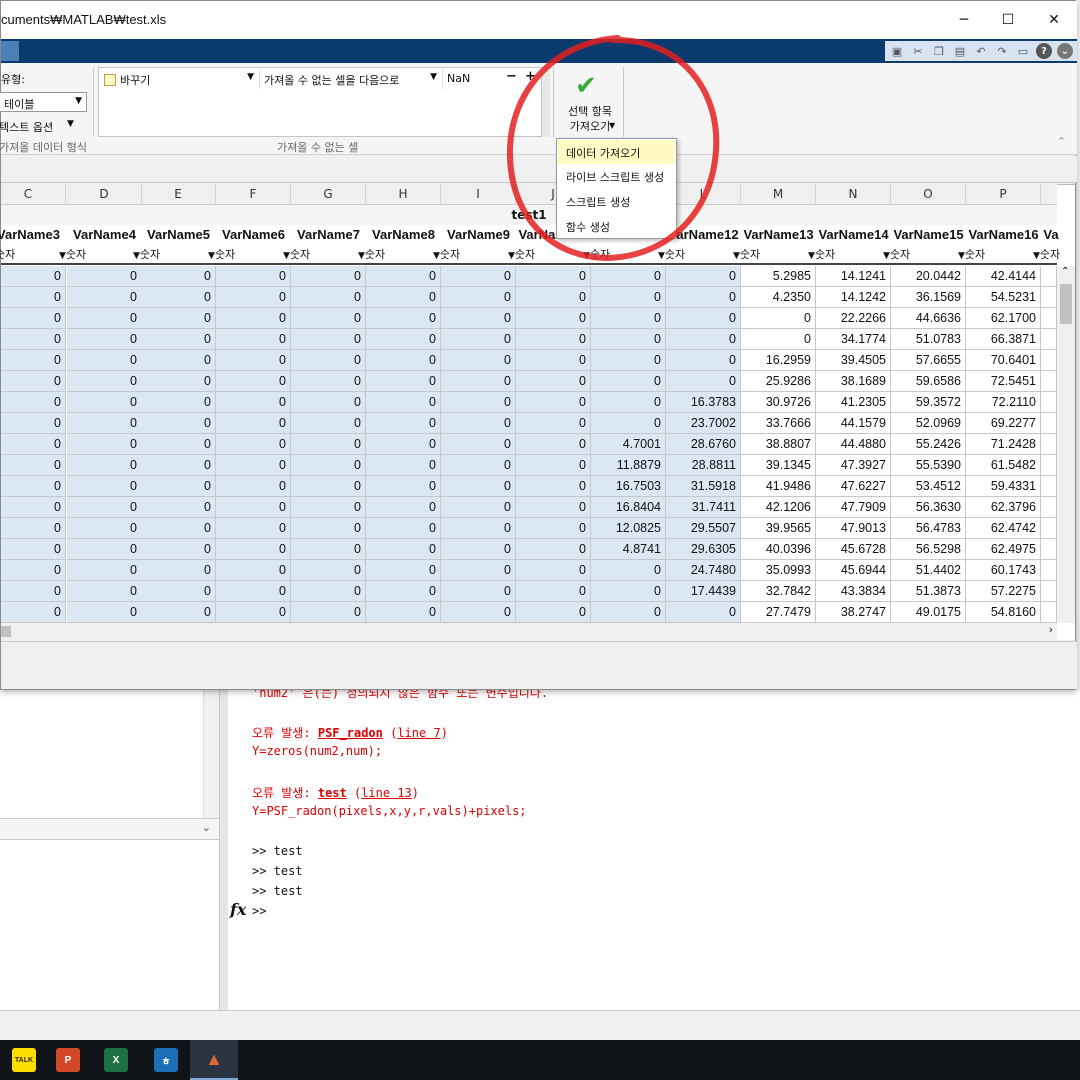  Describe the element at coordinates (928, 339) in the screenshot. I see `table-cell: 51.0783` at that location.